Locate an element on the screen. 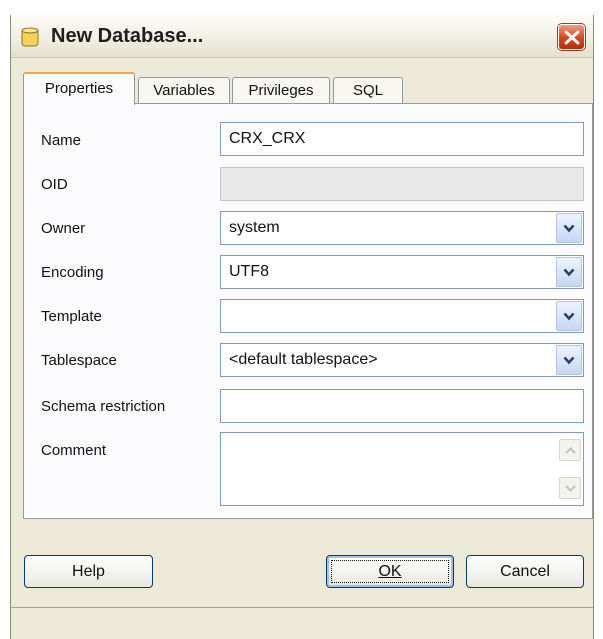 The image size is (603, 639). encoding-dropdown-button is located at coordinates (569, 272).